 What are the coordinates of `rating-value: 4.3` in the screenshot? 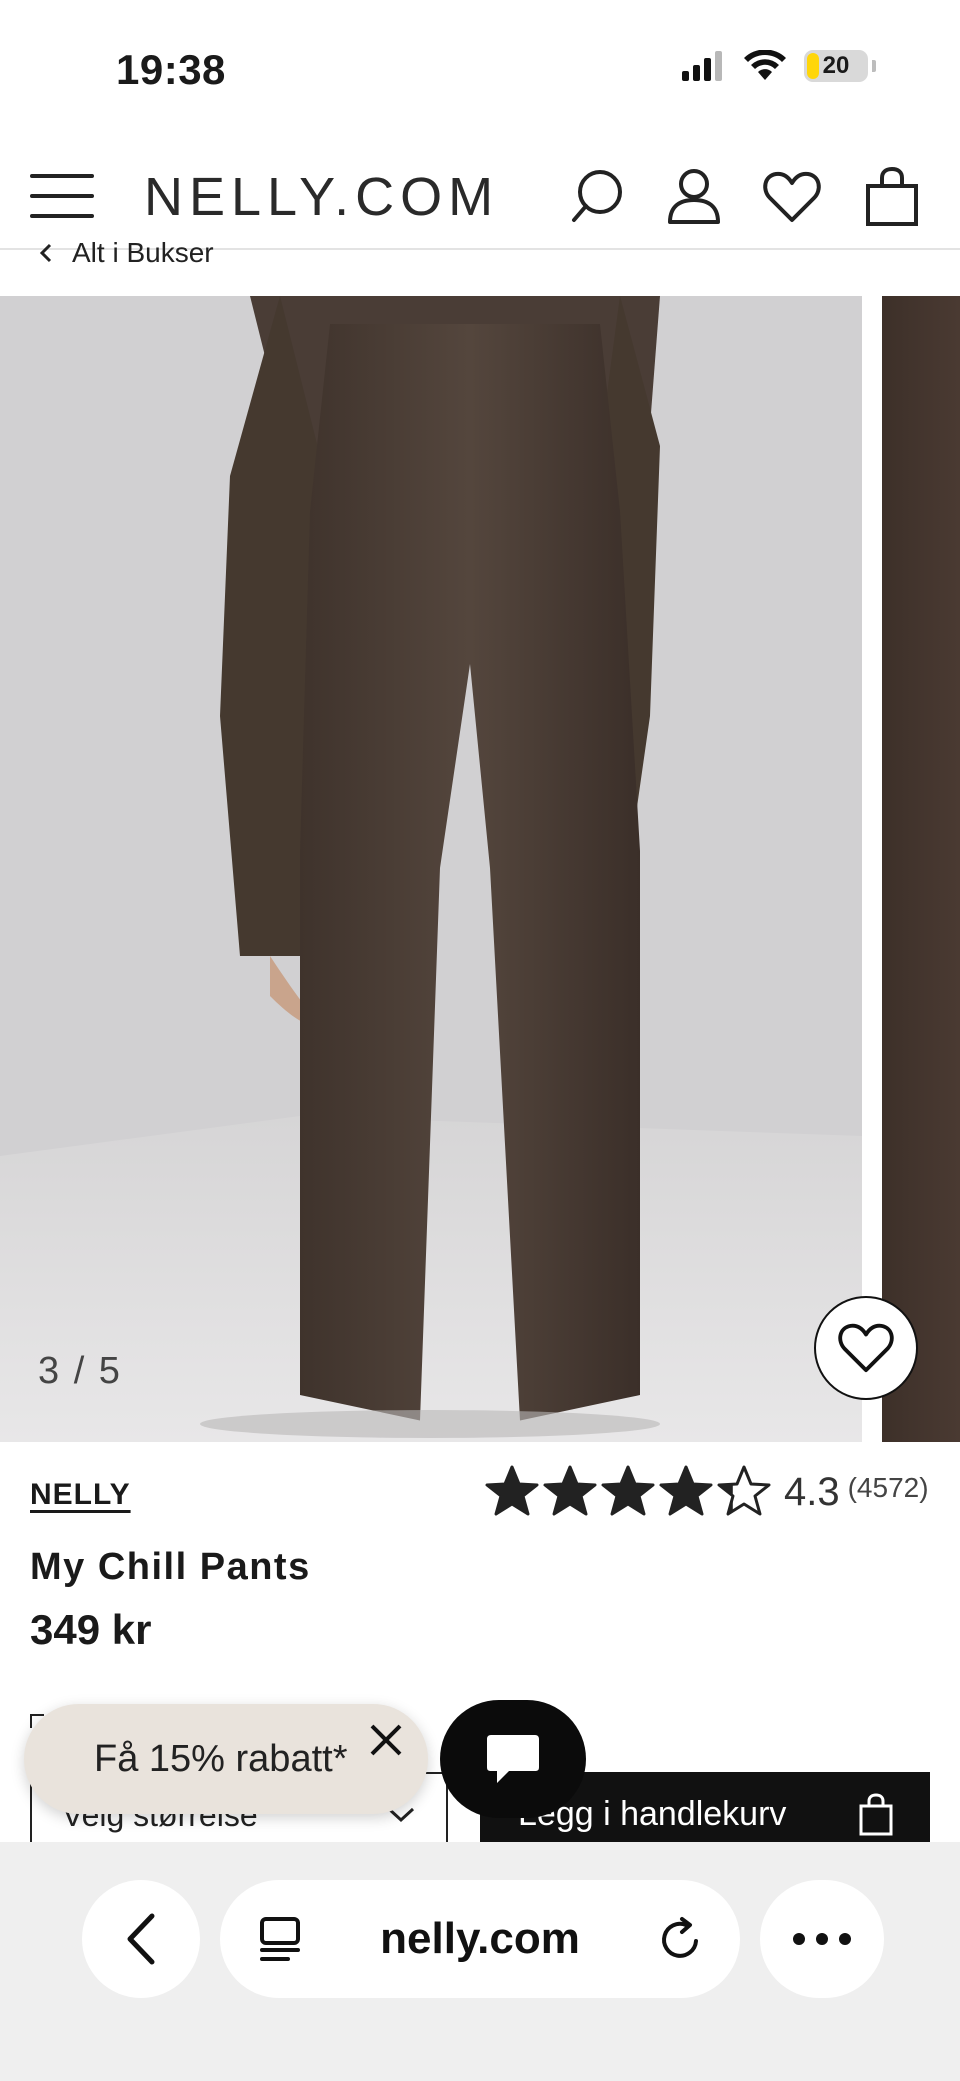 It's located at (812, 1491).